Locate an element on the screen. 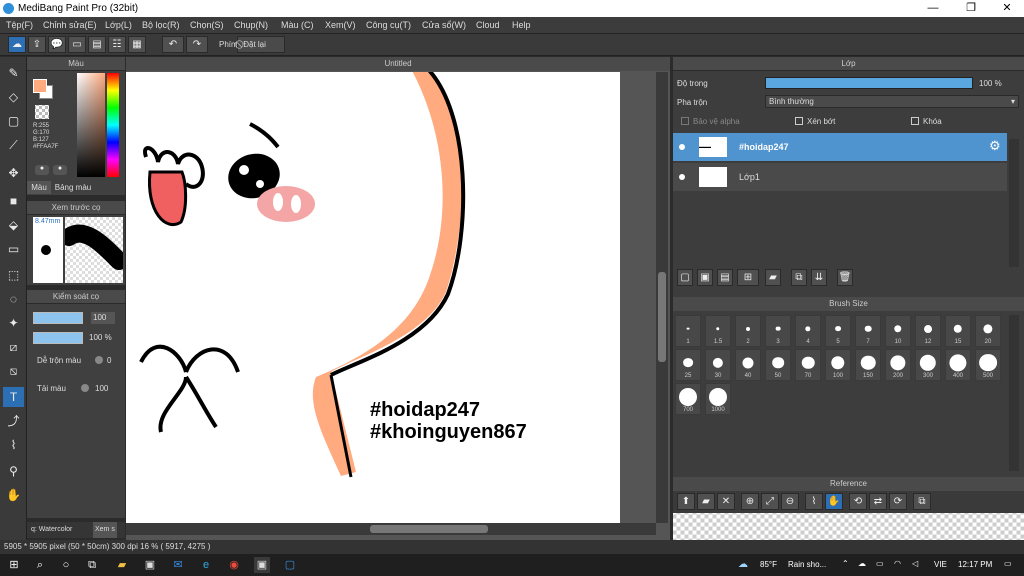  color-wheel-icon: ● is located at coordinates (42, 170).